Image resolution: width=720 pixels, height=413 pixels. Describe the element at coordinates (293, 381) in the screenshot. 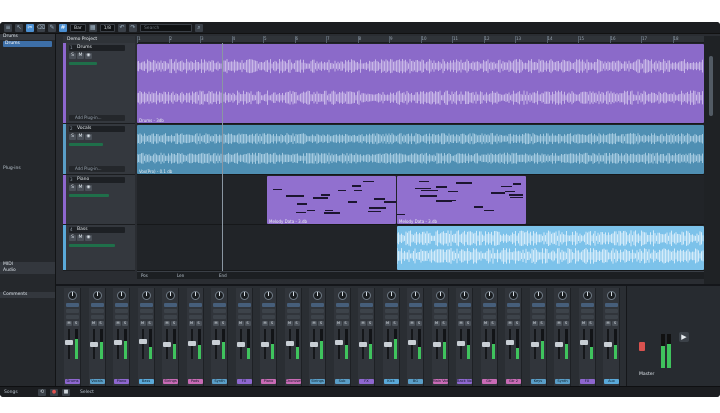

I see `channel-name: Choruses` at that location.